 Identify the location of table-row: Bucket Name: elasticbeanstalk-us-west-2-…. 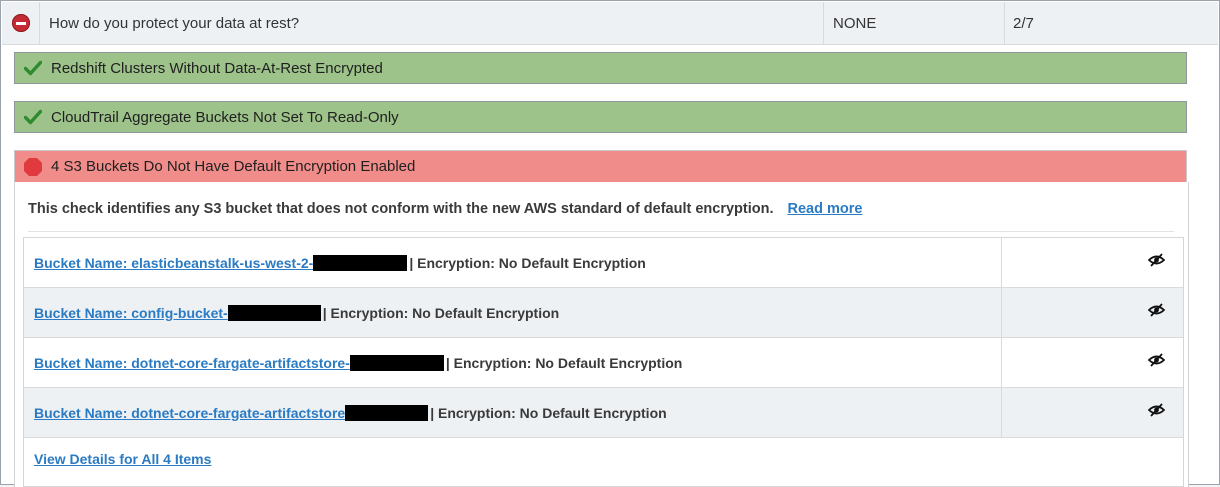
(603, 263).